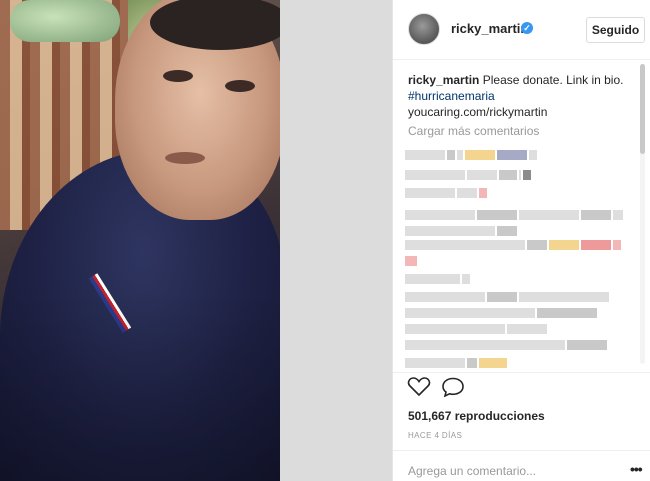  Describe the element at coordinates (508, 471) in the screenshot. I see `comment-input` at that location.